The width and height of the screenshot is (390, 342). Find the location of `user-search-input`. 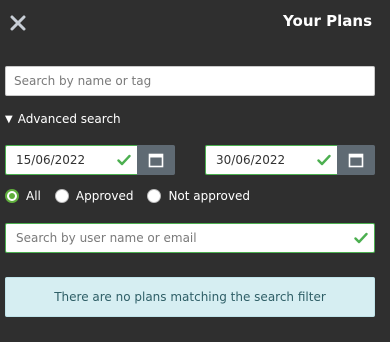

user-search-input is located at coordinates (177, 238).